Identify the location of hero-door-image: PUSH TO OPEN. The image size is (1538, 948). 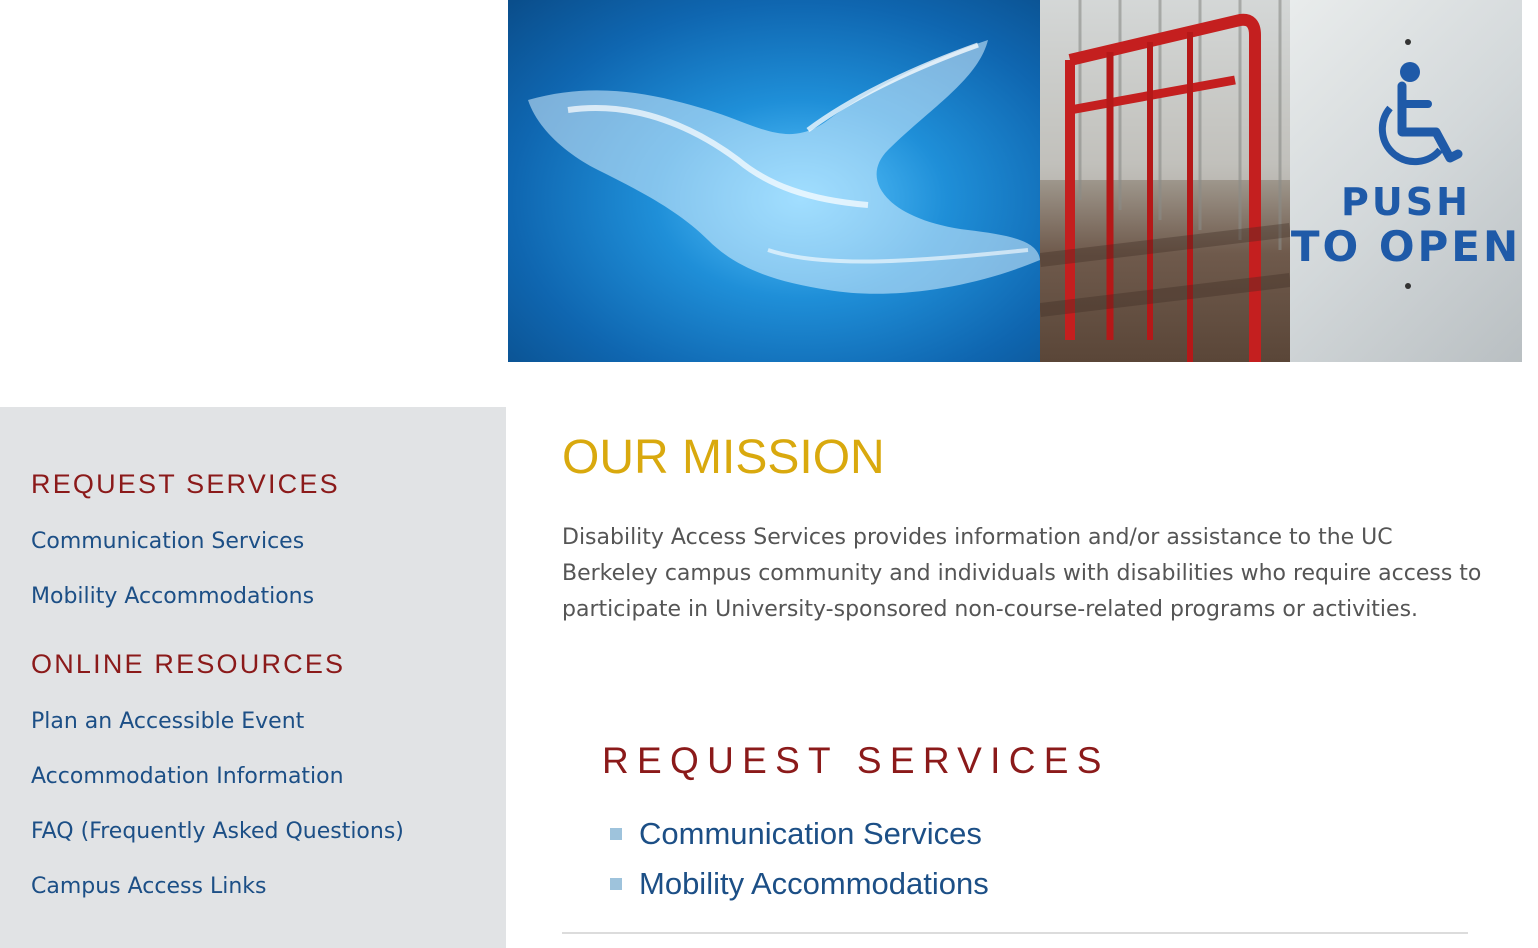
(1406, 181).